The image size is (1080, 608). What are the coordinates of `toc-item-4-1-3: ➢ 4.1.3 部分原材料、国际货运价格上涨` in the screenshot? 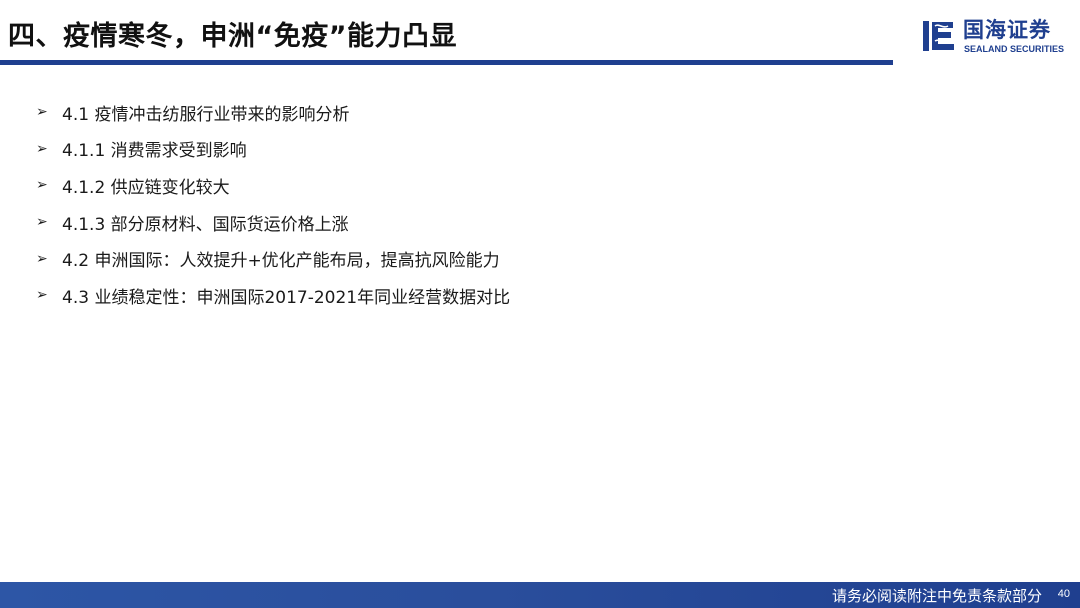 It's located at (273, 222).